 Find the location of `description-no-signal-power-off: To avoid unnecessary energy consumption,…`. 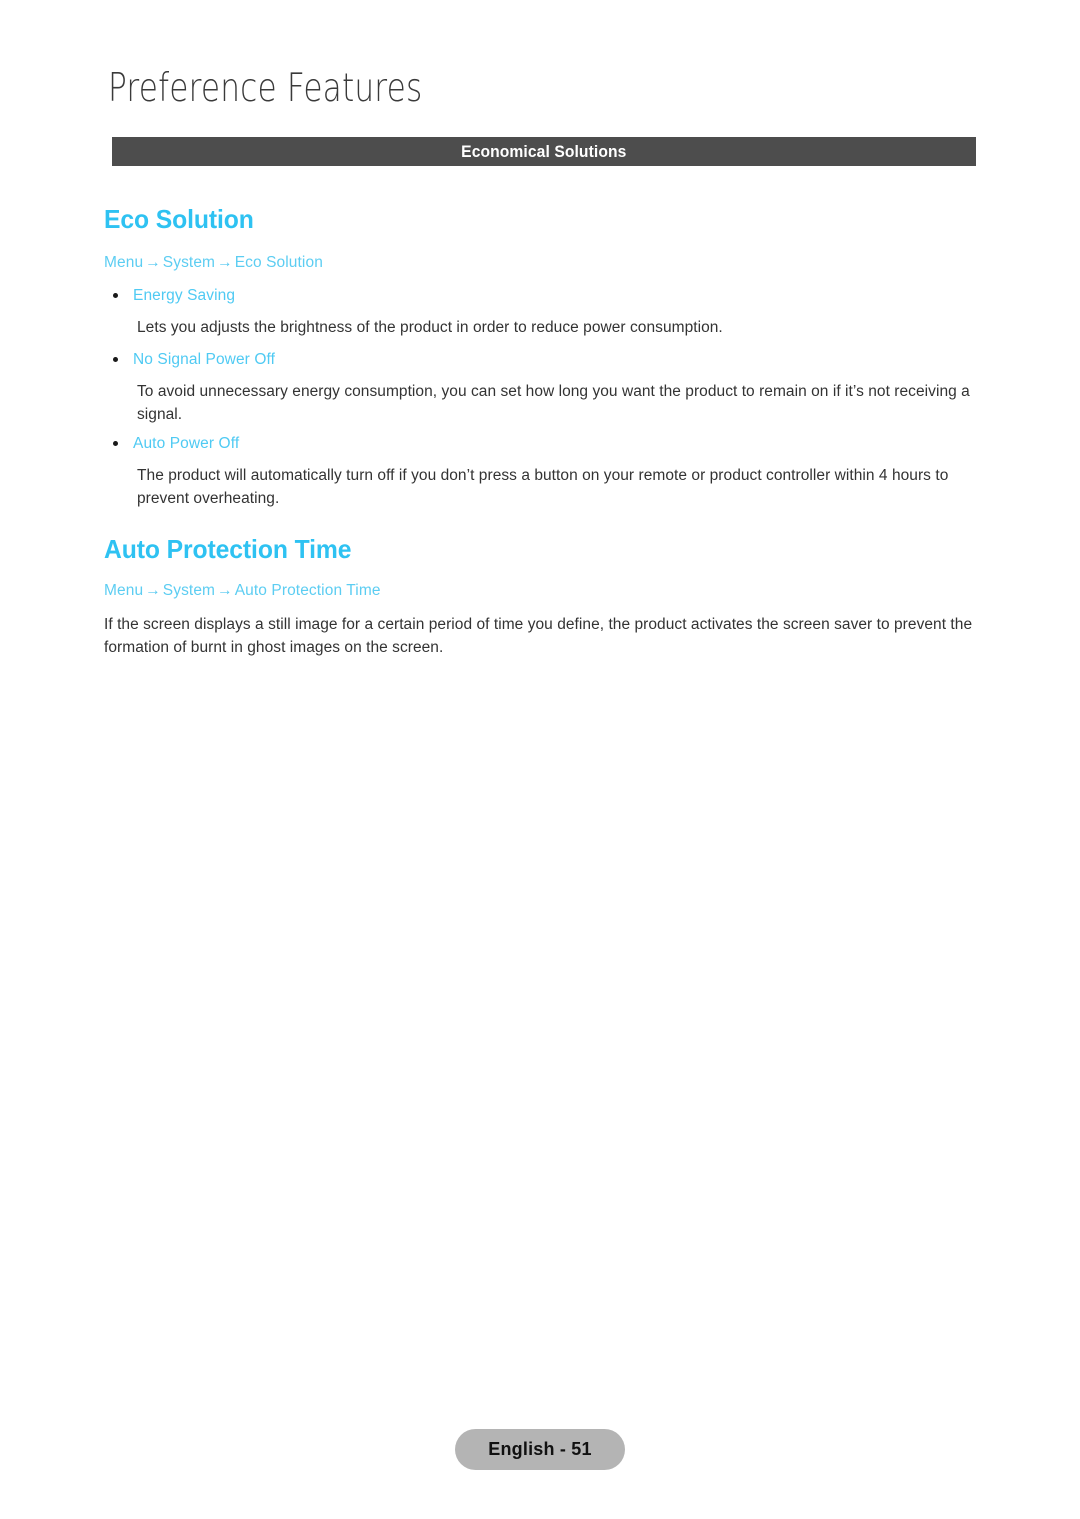

description-no-signal-power-off: To avoid unnecessary energy consumption,… is located at coordinates (540, 403).